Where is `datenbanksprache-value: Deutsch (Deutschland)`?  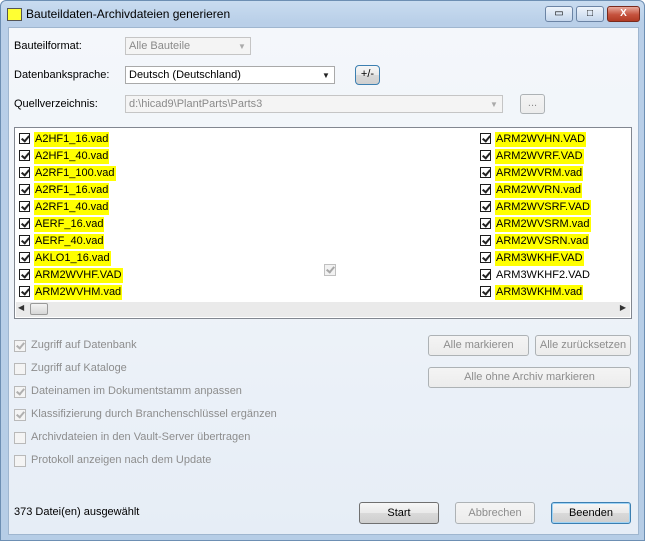
datenbanksprache-value: Deutsch (Deutschland) is located at coordinates (185, 75).